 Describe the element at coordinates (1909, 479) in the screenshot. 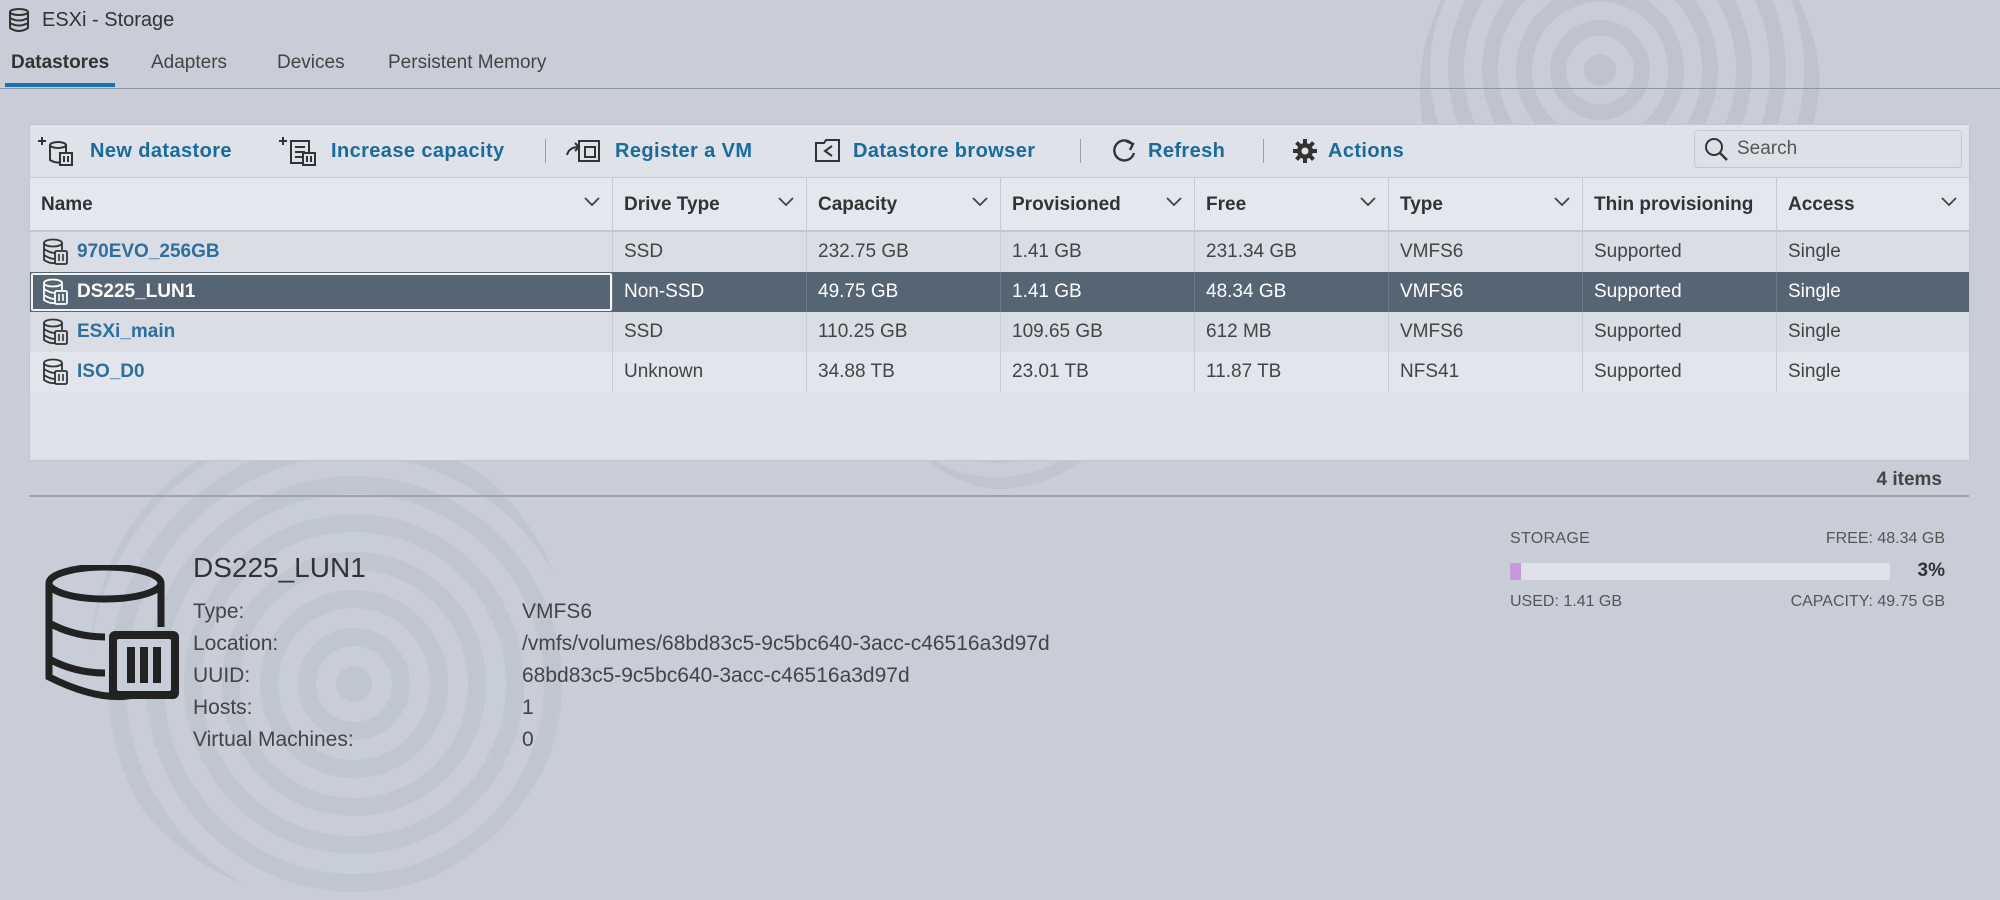

I see `item-count: 4 items` at that location.